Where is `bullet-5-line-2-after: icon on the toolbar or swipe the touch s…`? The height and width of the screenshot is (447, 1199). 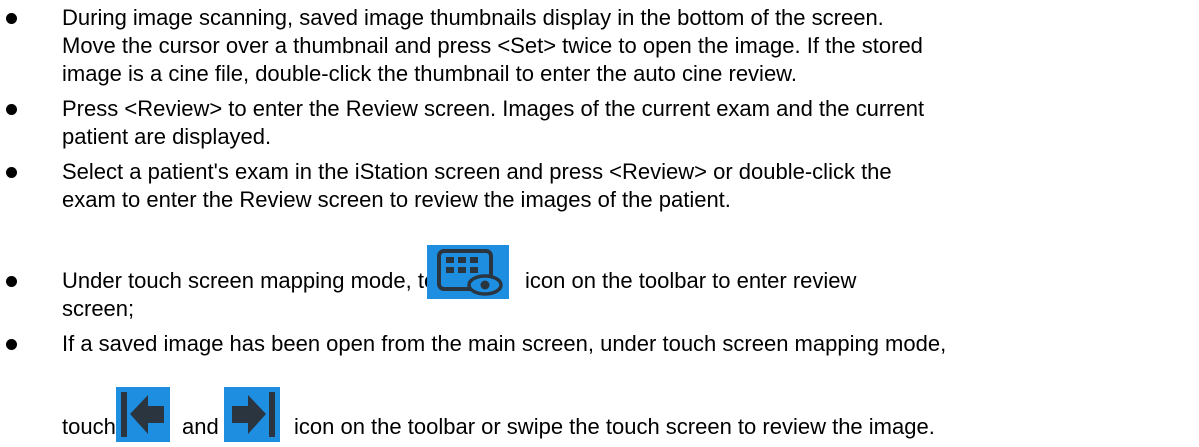
bullet-5-line-2-after: icon on the toolbar or swipe the touch s… is located at coordinates (614, 426).